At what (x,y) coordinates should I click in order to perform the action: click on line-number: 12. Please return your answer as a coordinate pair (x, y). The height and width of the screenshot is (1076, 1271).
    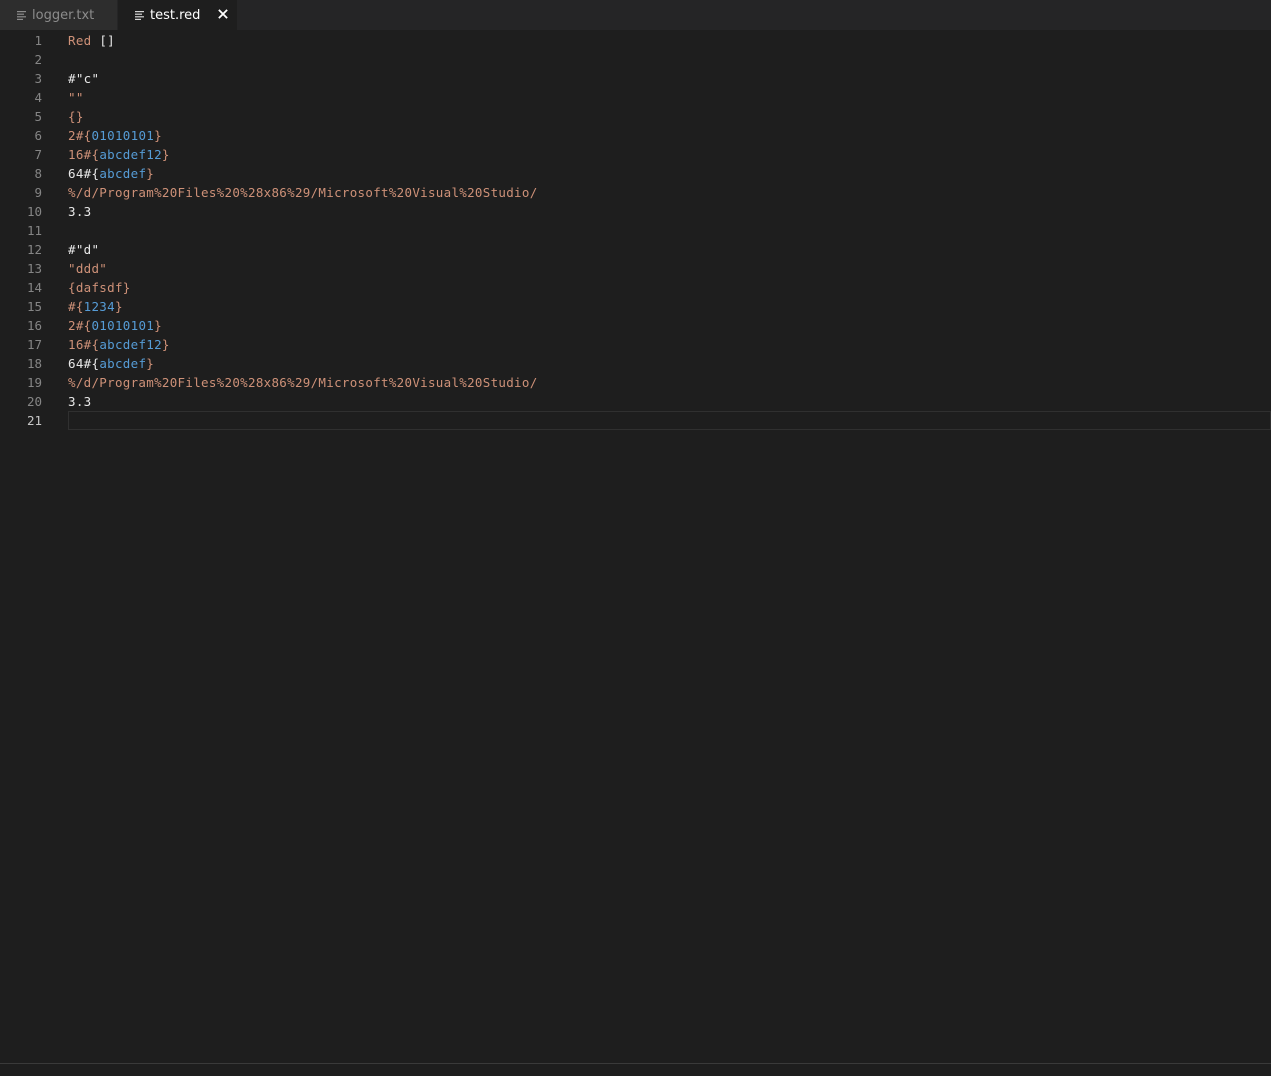
    Looking at the image, I should click on (34, 249).